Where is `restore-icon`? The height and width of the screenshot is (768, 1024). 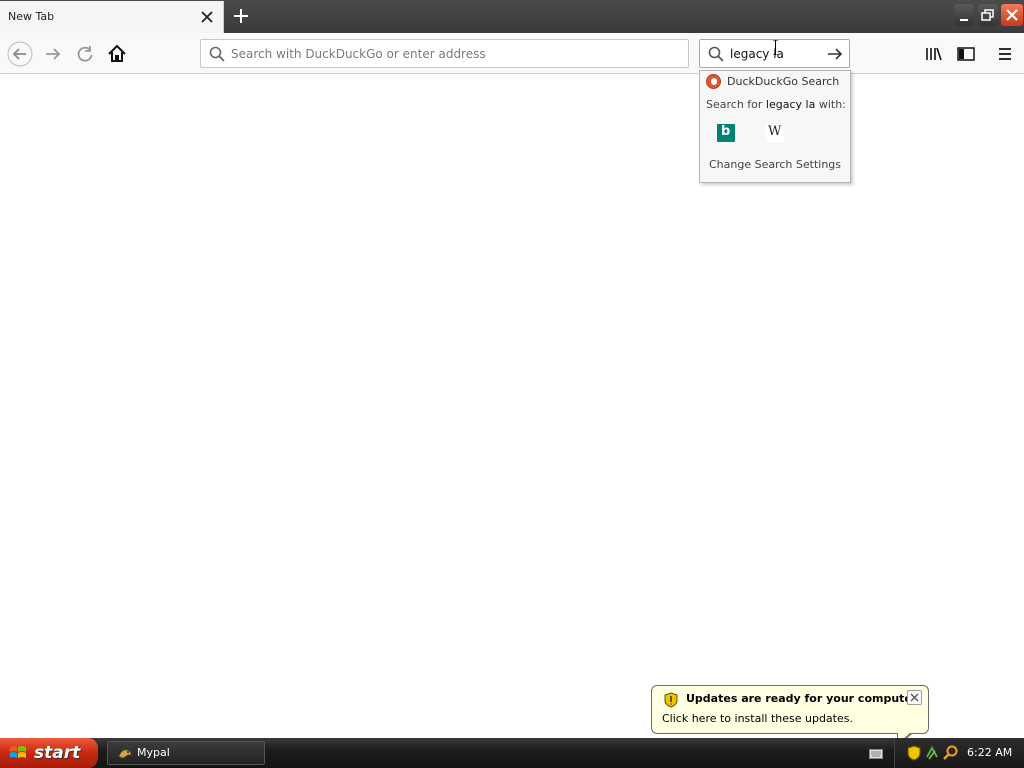
restore-icon is located at coordinates (987, 15).